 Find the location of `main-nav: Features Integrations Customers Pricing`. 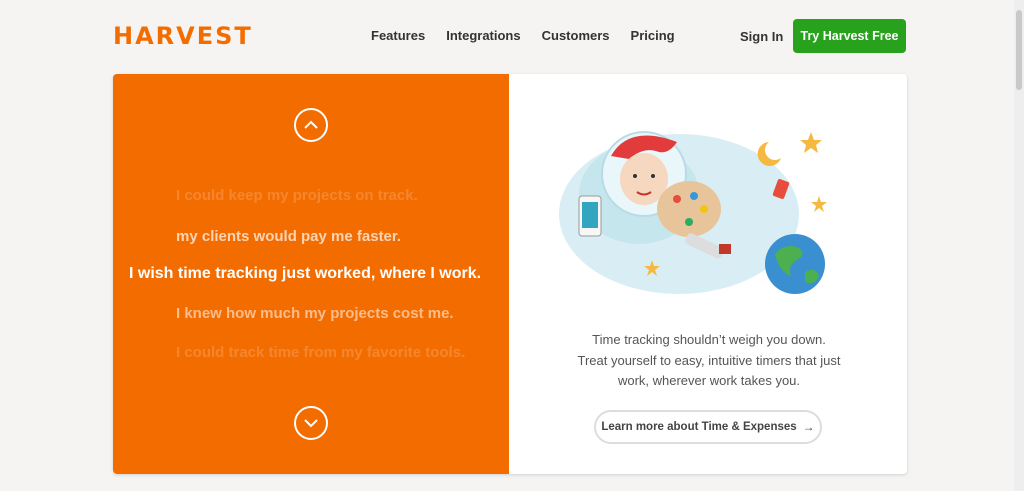

main-nav: Features Integrations Customers Pricing is located at coordinates (533, 35).